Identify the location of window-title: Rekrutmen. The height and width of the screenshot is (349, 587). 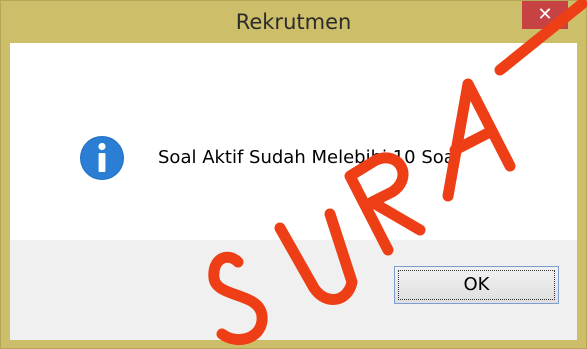
(293, 22).